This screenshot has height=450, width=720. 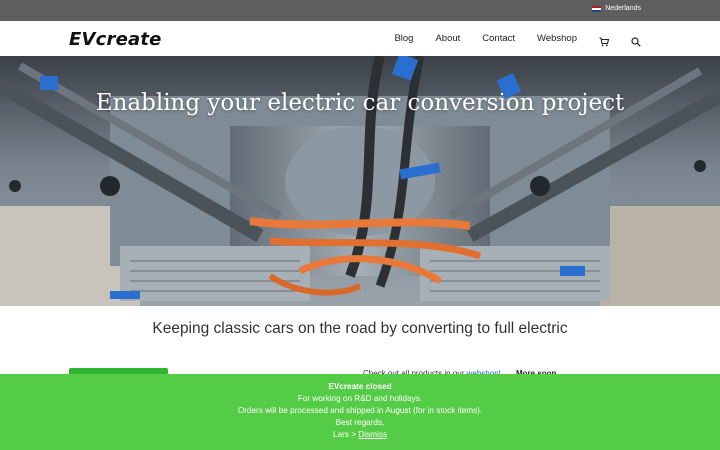 I want to click on cart-icon, so click(x=604, y=40).